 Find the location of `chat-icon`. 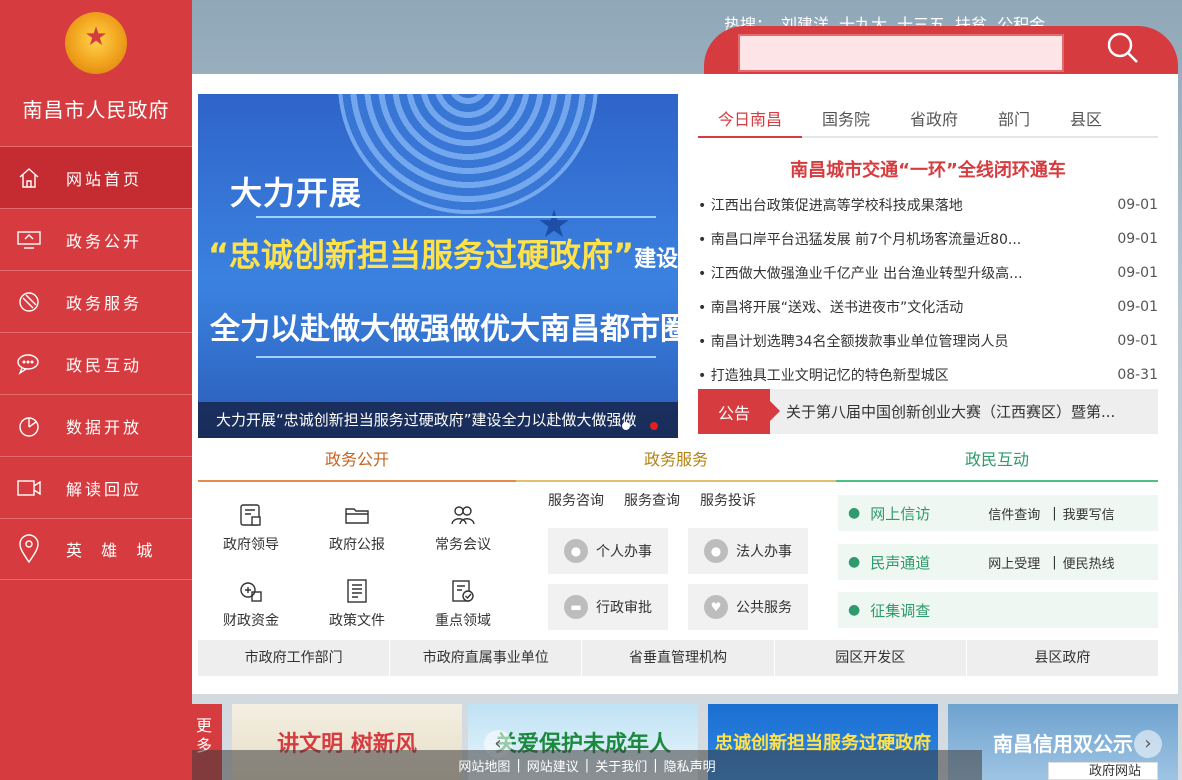

chat-icon is located at coordinates (29, 364).